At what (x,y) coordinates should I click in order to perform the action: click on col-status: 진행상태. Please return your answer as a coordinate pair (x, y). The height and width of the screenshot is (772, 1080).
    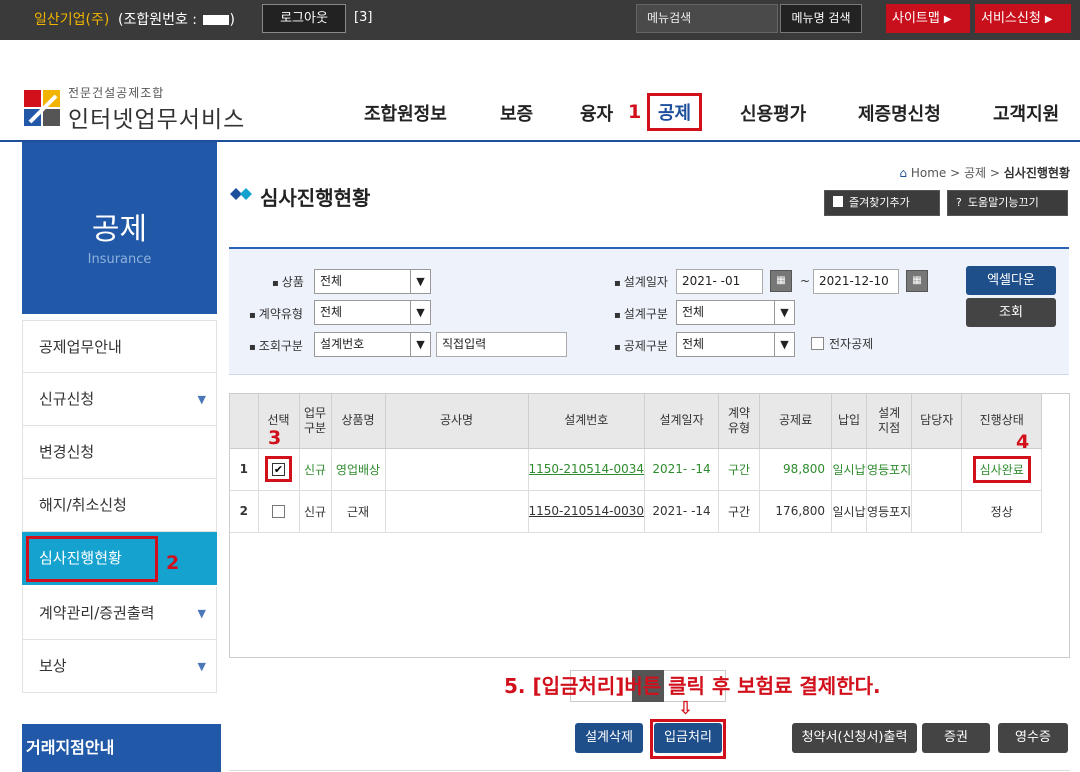
    Looking at the image, I should click on (1002, 421).